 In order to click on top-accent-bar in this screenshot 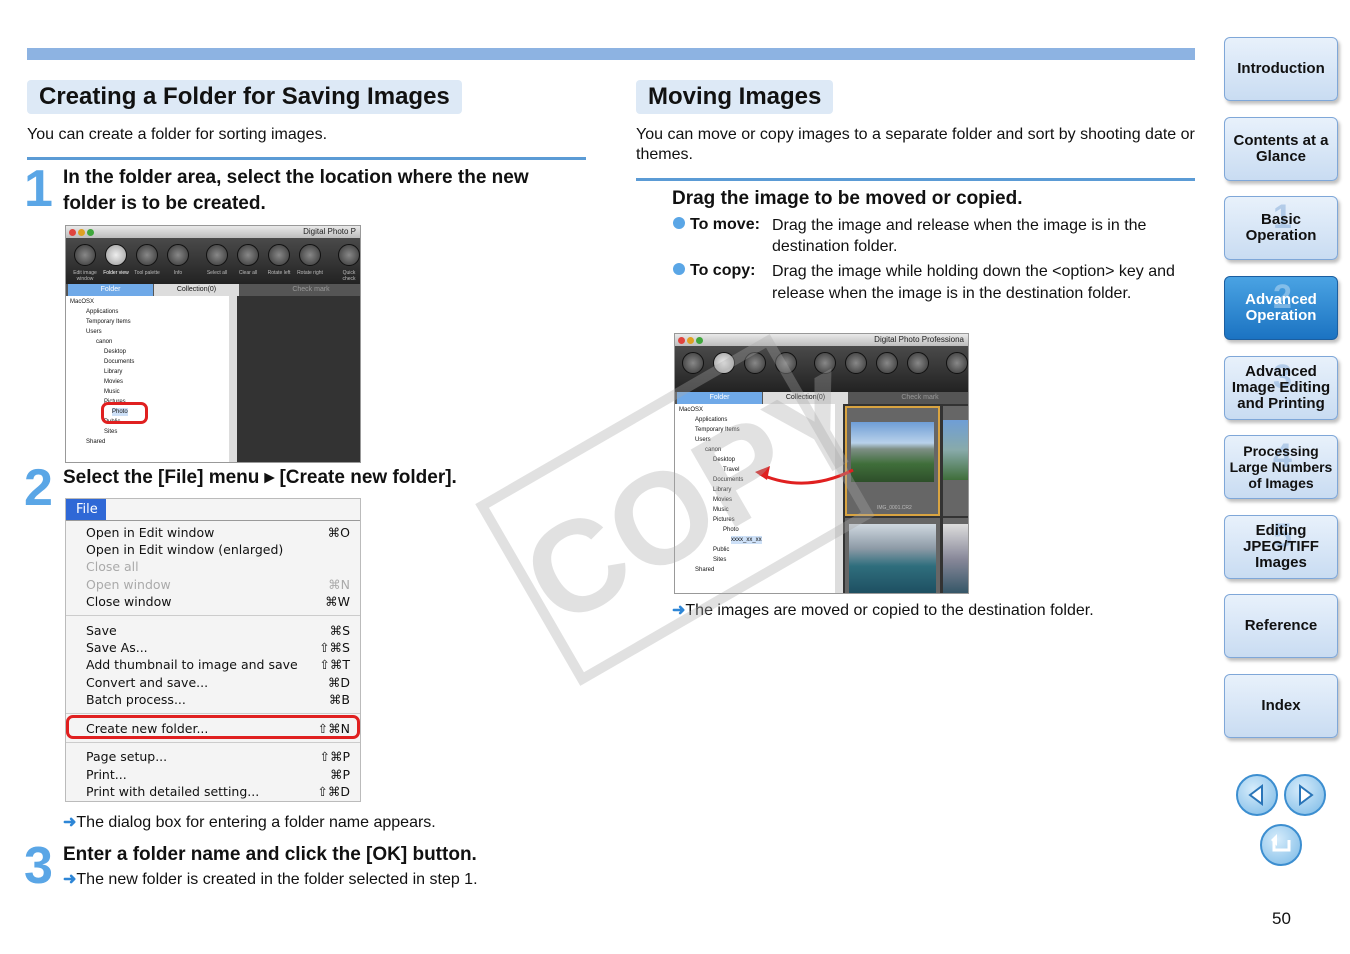, I will do `click(611, 54)`.